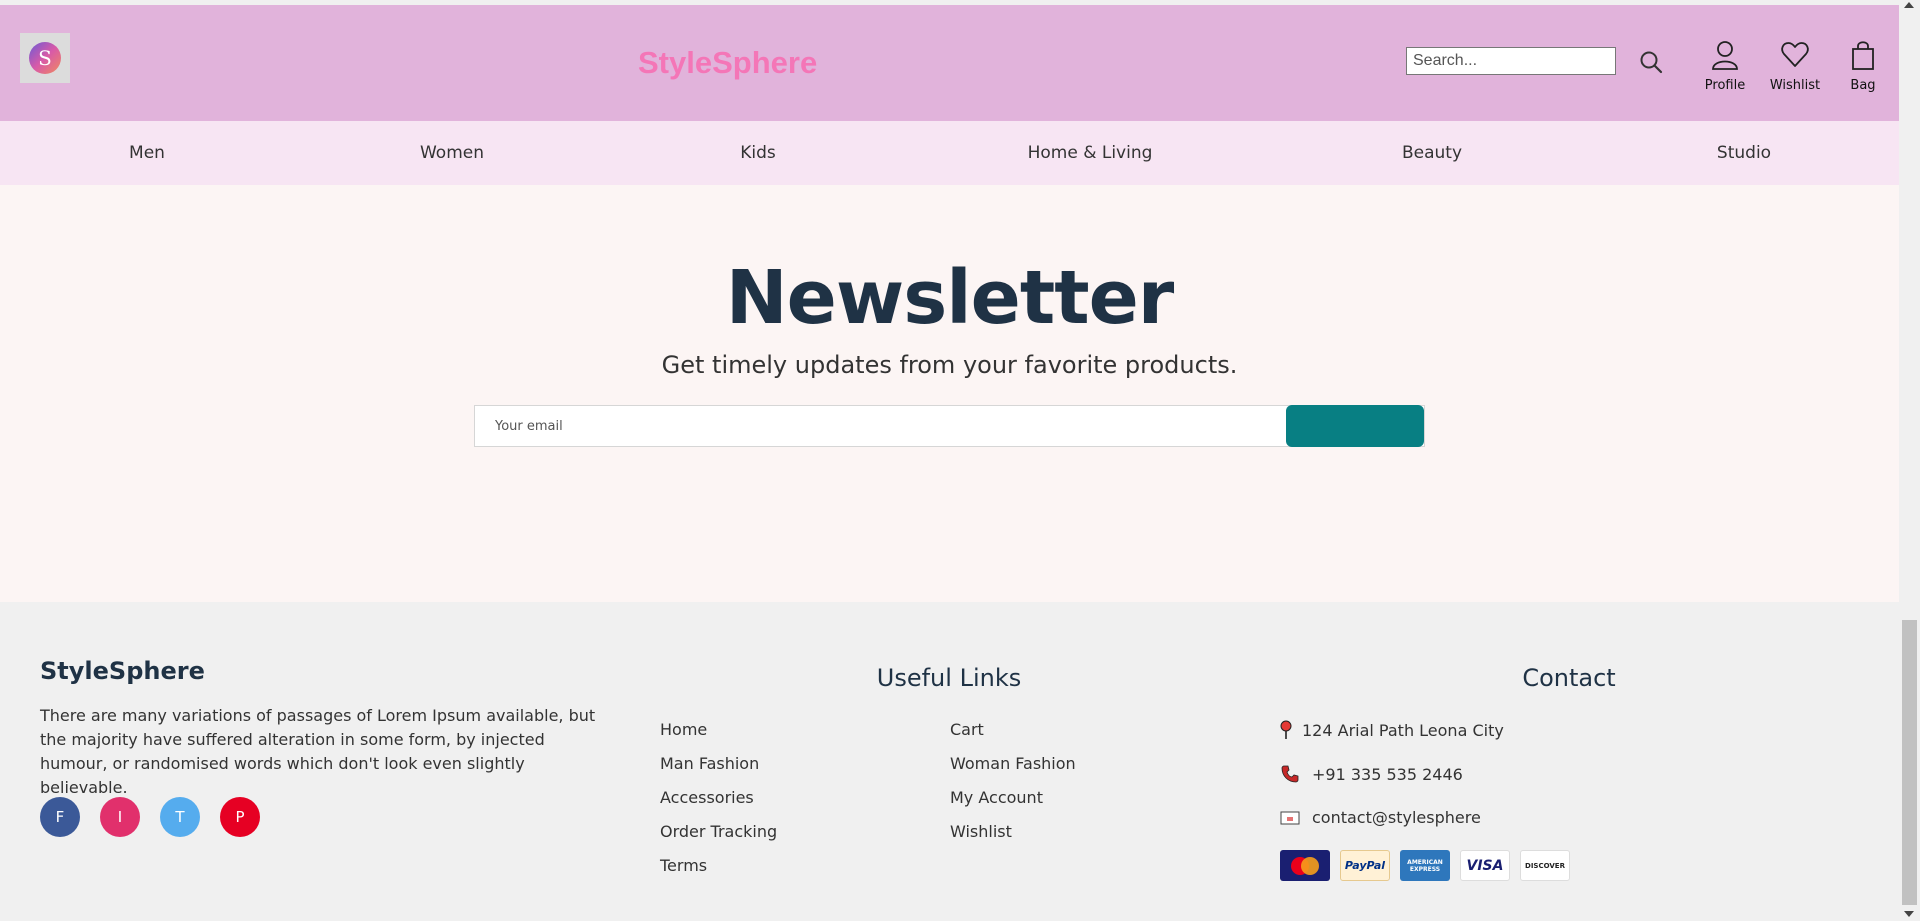 This screenshot has width=1920, height=921. Describe the element at coordinates (1425, 865) in the screenshot. I see `amex-card: AMERICAN EXPRESS` at that location.